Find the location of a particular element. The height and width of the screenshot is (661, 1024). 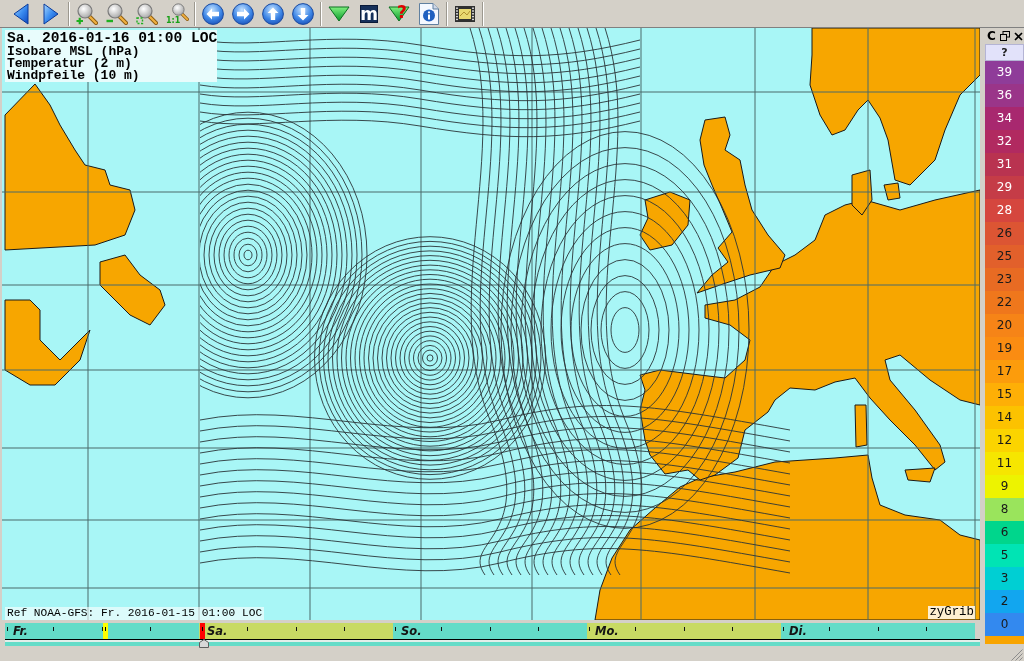

close-icon is located at coordinates (1018, 36).